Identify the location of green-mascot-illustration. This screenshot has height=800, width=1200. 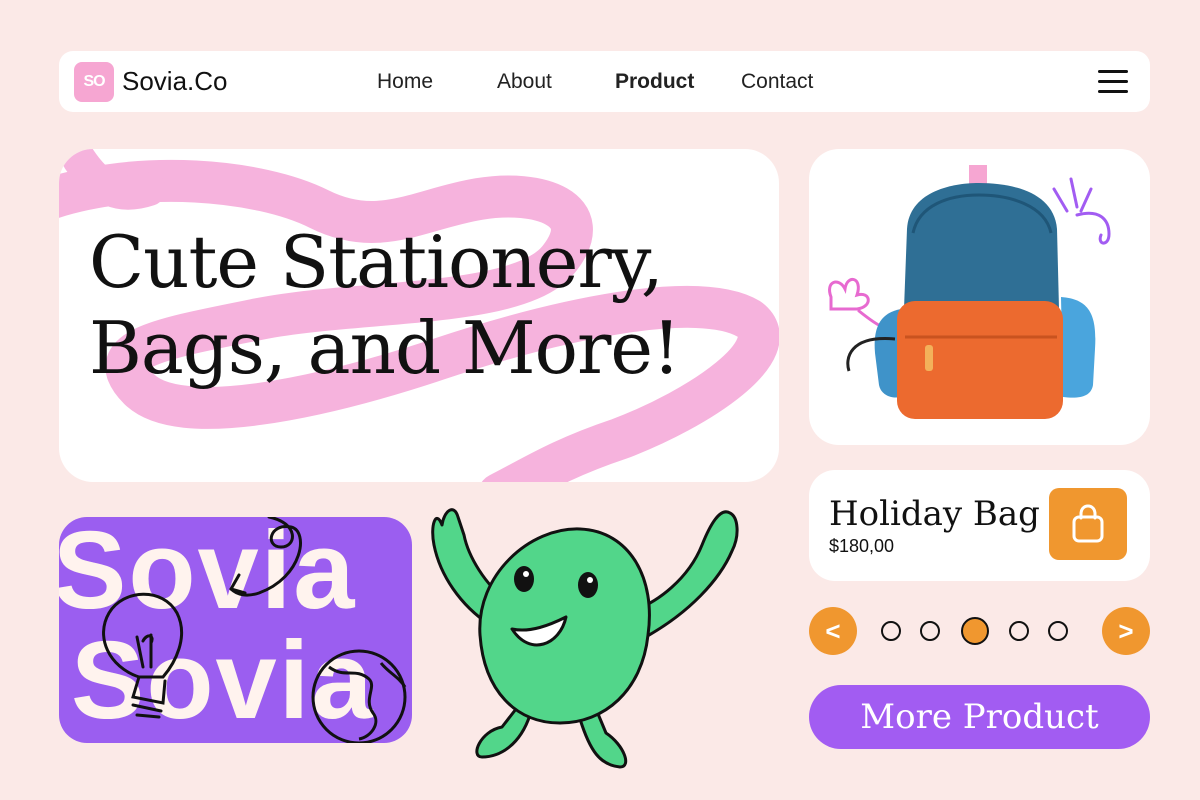
(590, 640).